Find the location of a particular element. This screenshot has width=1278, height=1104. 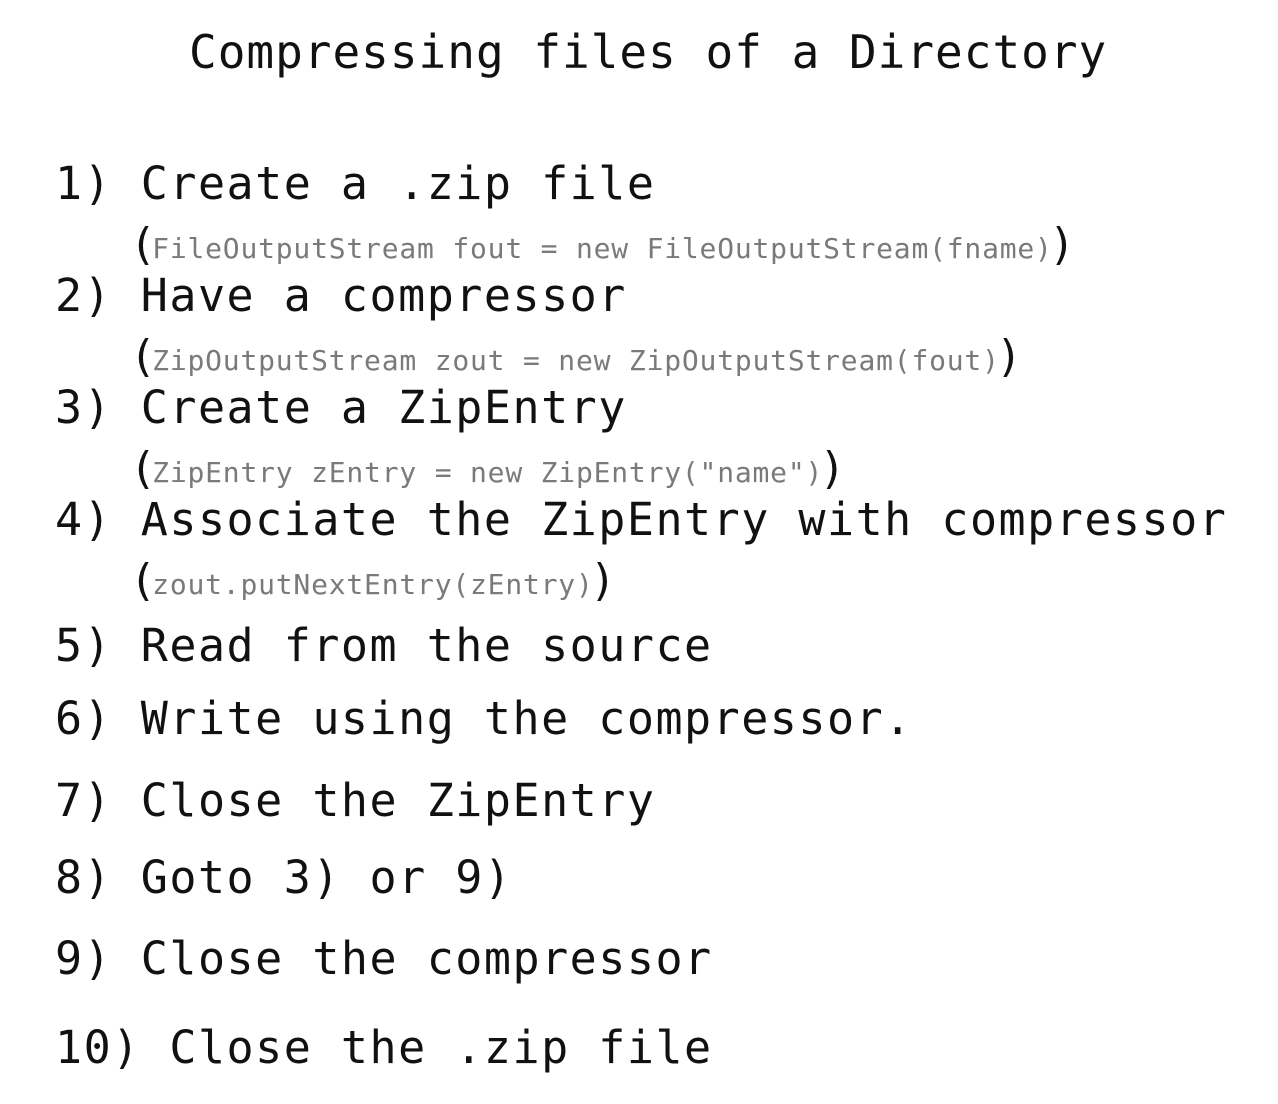

step-3: 3) Create a ZipEntry is located at coordinates (341, 407).